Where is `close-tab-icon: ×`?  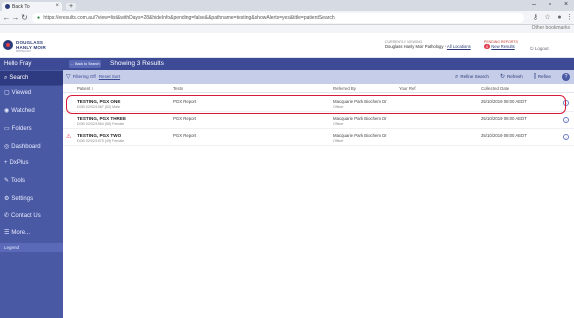 close-tab-icon: × is located at coordinates (57, 6).